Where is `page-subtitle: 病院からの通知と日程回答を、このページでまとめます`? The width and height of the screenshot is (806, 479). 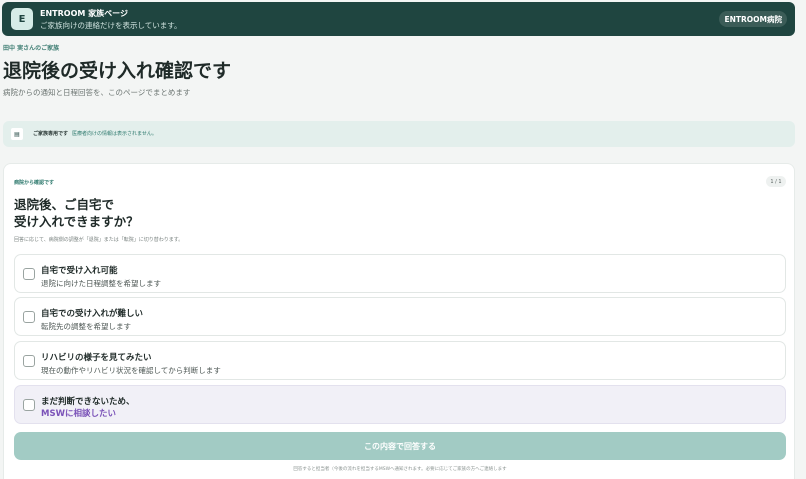 page-subtitle: 病院からの通知と日程回答を、このページでまとめます is located at coordinates (97, 92).